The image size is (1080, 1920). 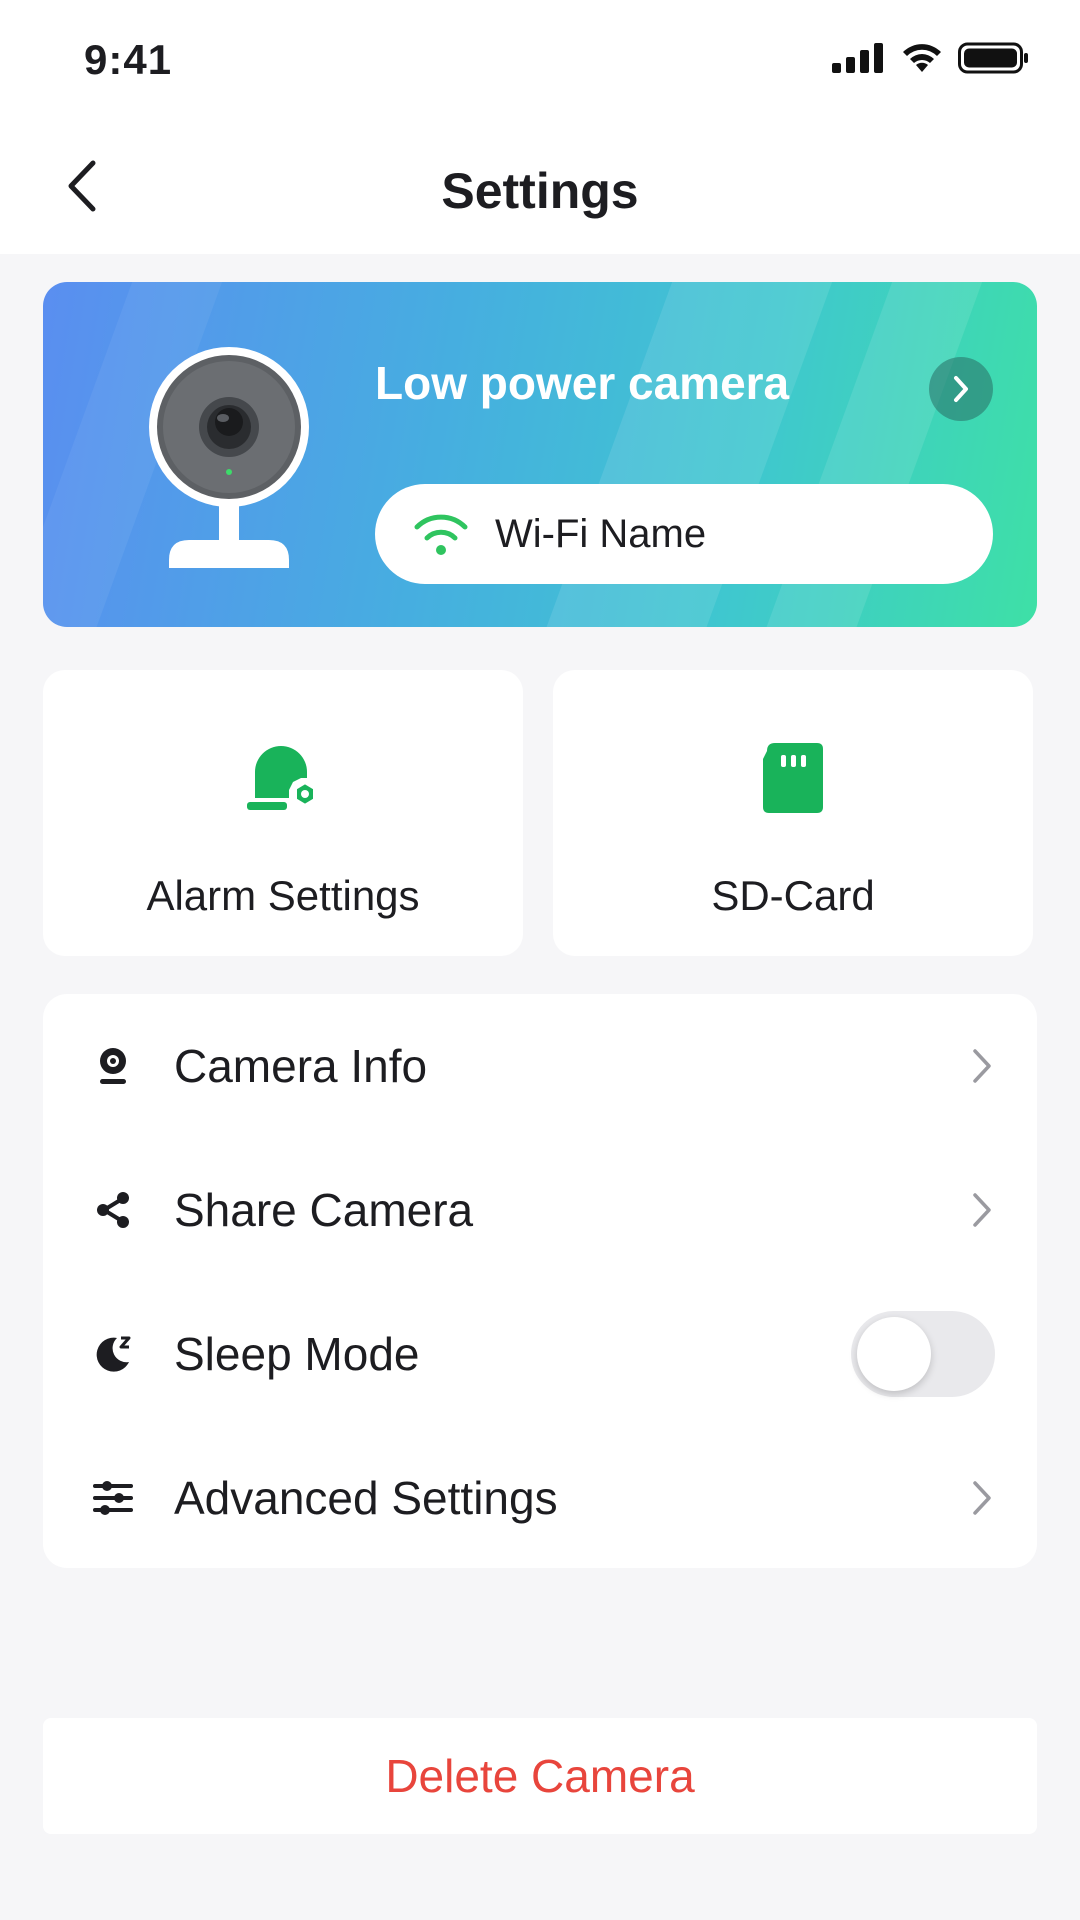 I want to click on device-name: Low power camera, so click(x=582, y=383).